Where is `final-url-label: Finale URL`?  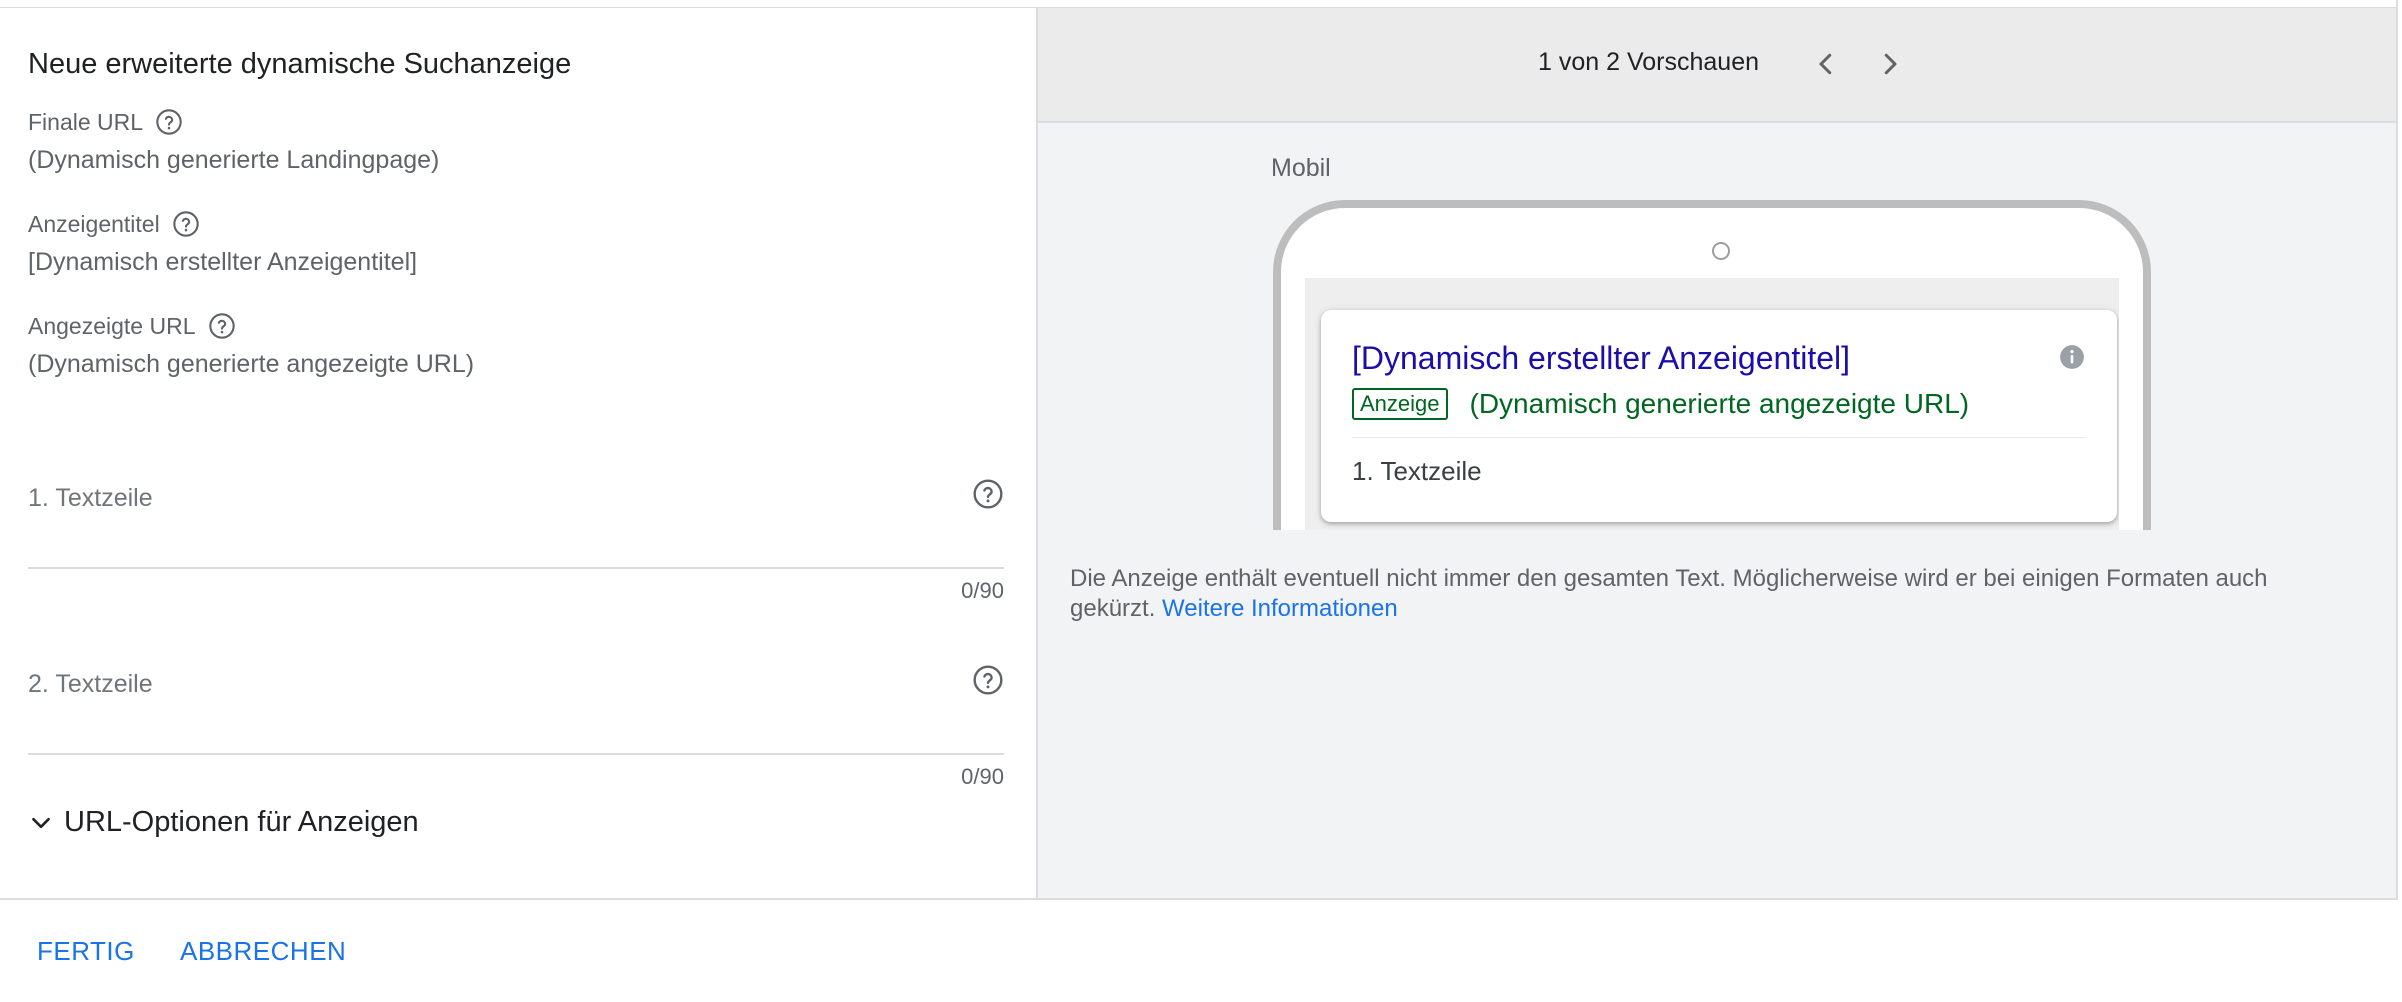 final-url-label: Finale URL is located at coordinates (86, 121).